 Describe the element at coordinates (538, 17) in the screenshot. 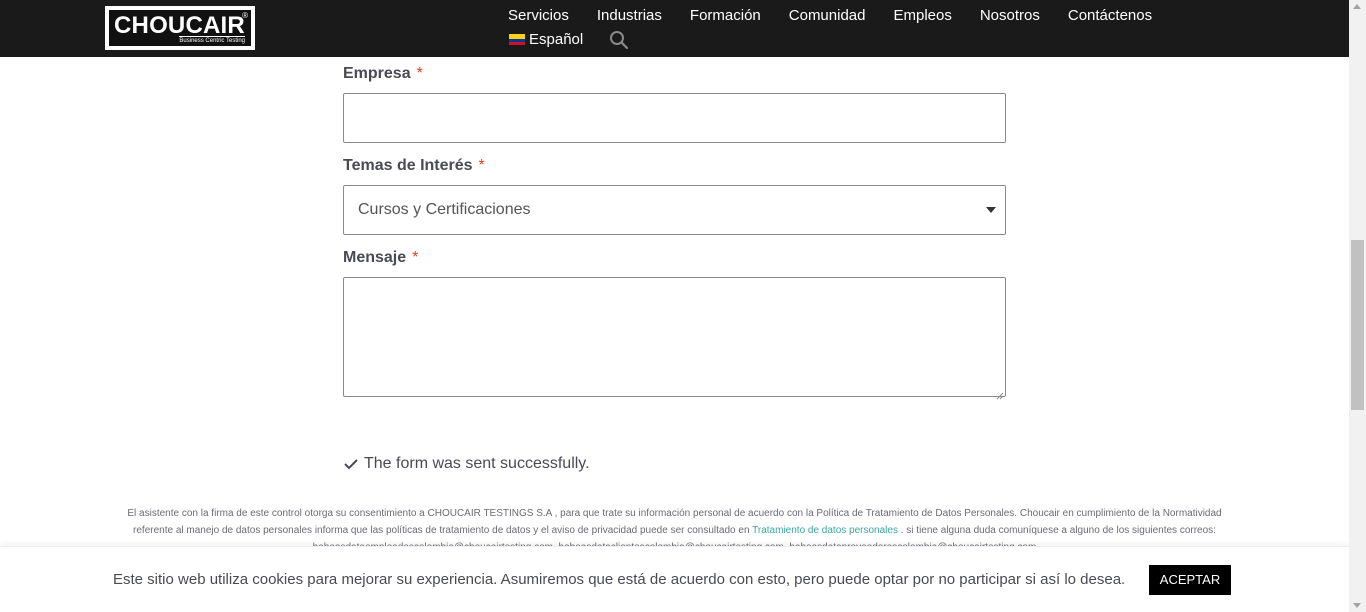

I see `nav-item-servicios: Servicios` at that location.